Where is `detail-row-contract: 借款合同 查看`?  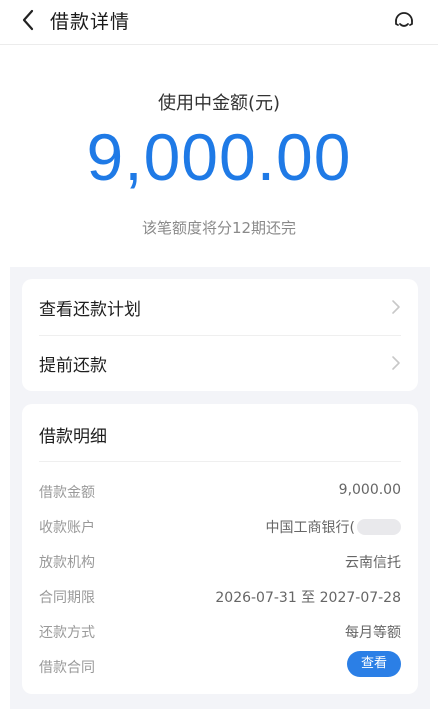
detail-row-contract: 借款合同 查看 is located at coordinates (220, 666).